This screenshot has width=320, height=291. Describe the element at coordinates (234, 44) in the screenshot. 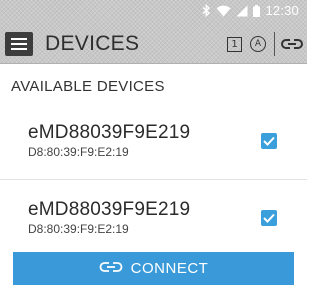

I see `numbered-box-icon: 1` at that location.